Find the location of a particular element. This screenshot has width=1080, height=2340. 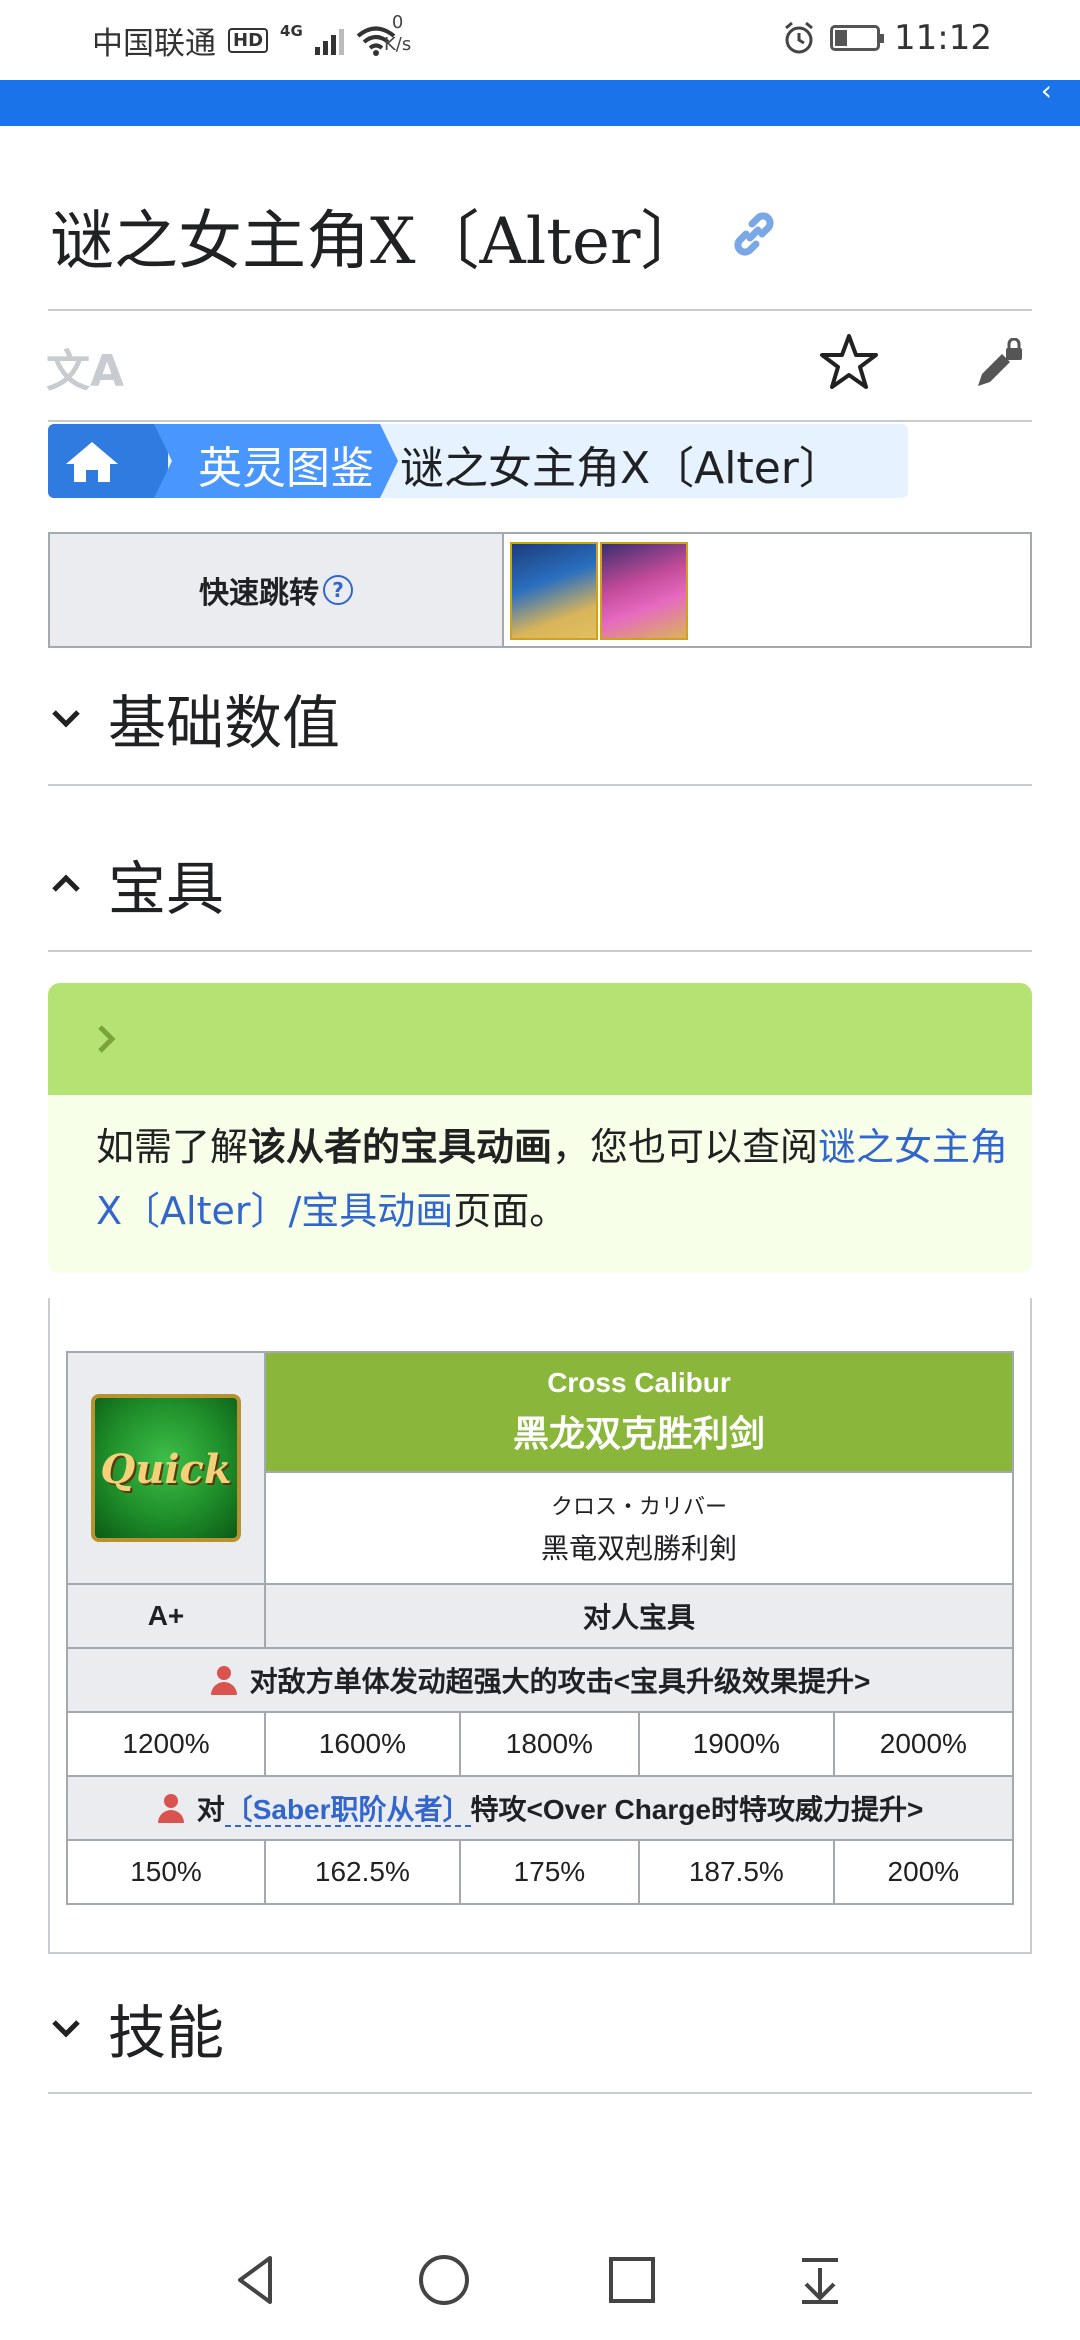

np-effect-1: 对敌方单体发动超强大的攻击<宝具升级效果提升> is located at coordinates (540, 1680).